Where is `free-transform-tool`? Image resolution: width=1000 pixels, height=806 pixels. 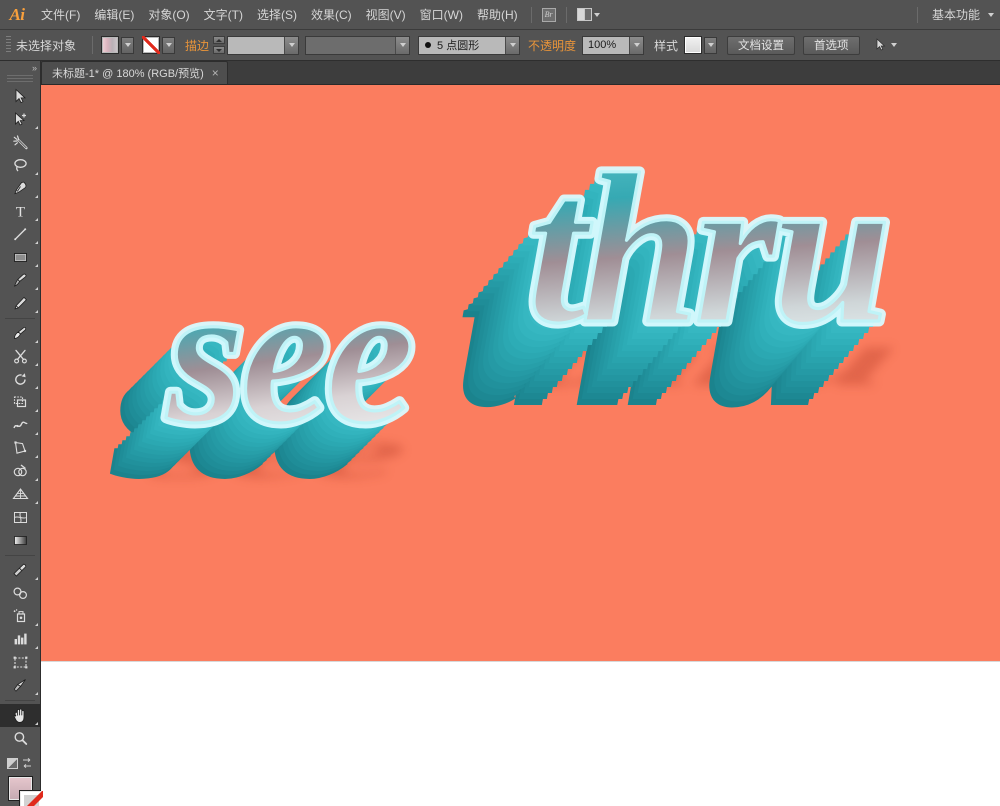
free-transform-tool is located at coordinates (20, 448).